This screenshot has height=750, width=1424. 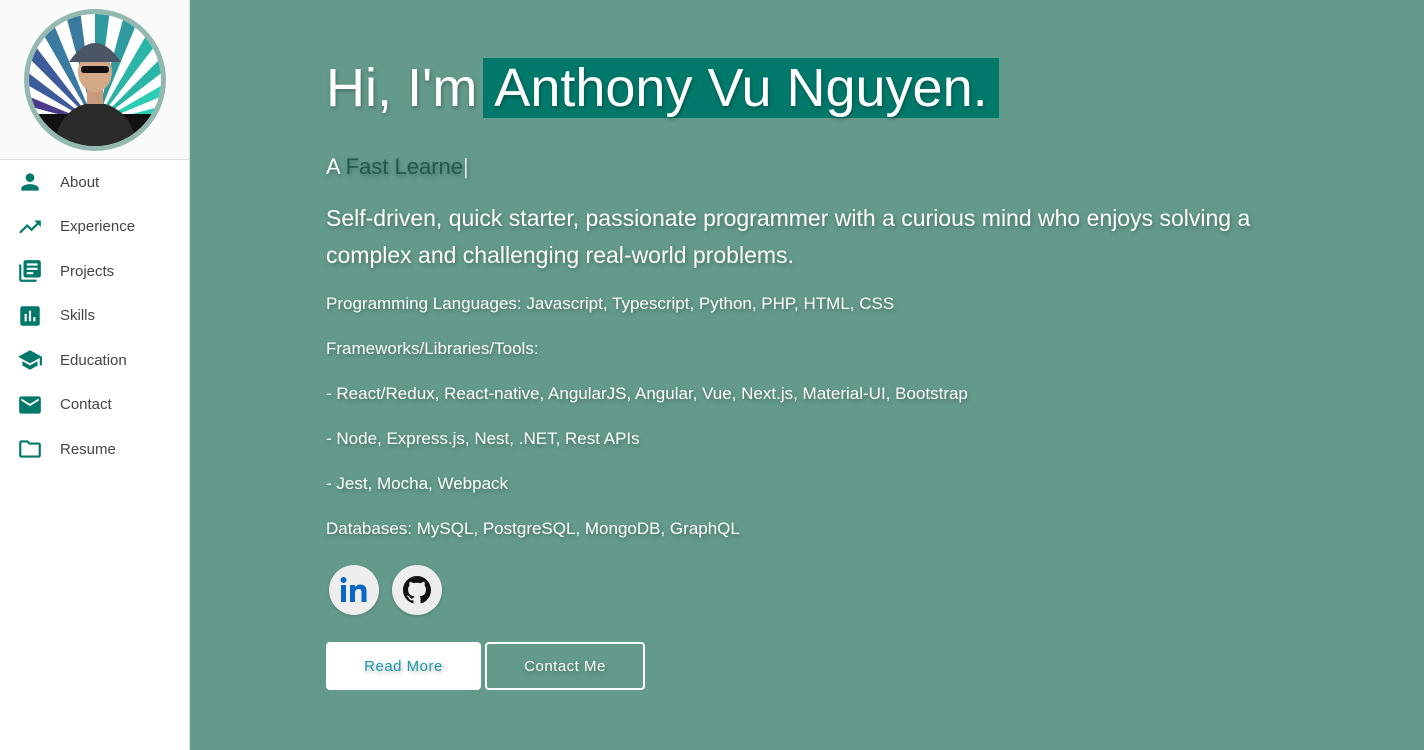 I want to click on sidebar-item-contact: Contact, so click(x=94, y=405).